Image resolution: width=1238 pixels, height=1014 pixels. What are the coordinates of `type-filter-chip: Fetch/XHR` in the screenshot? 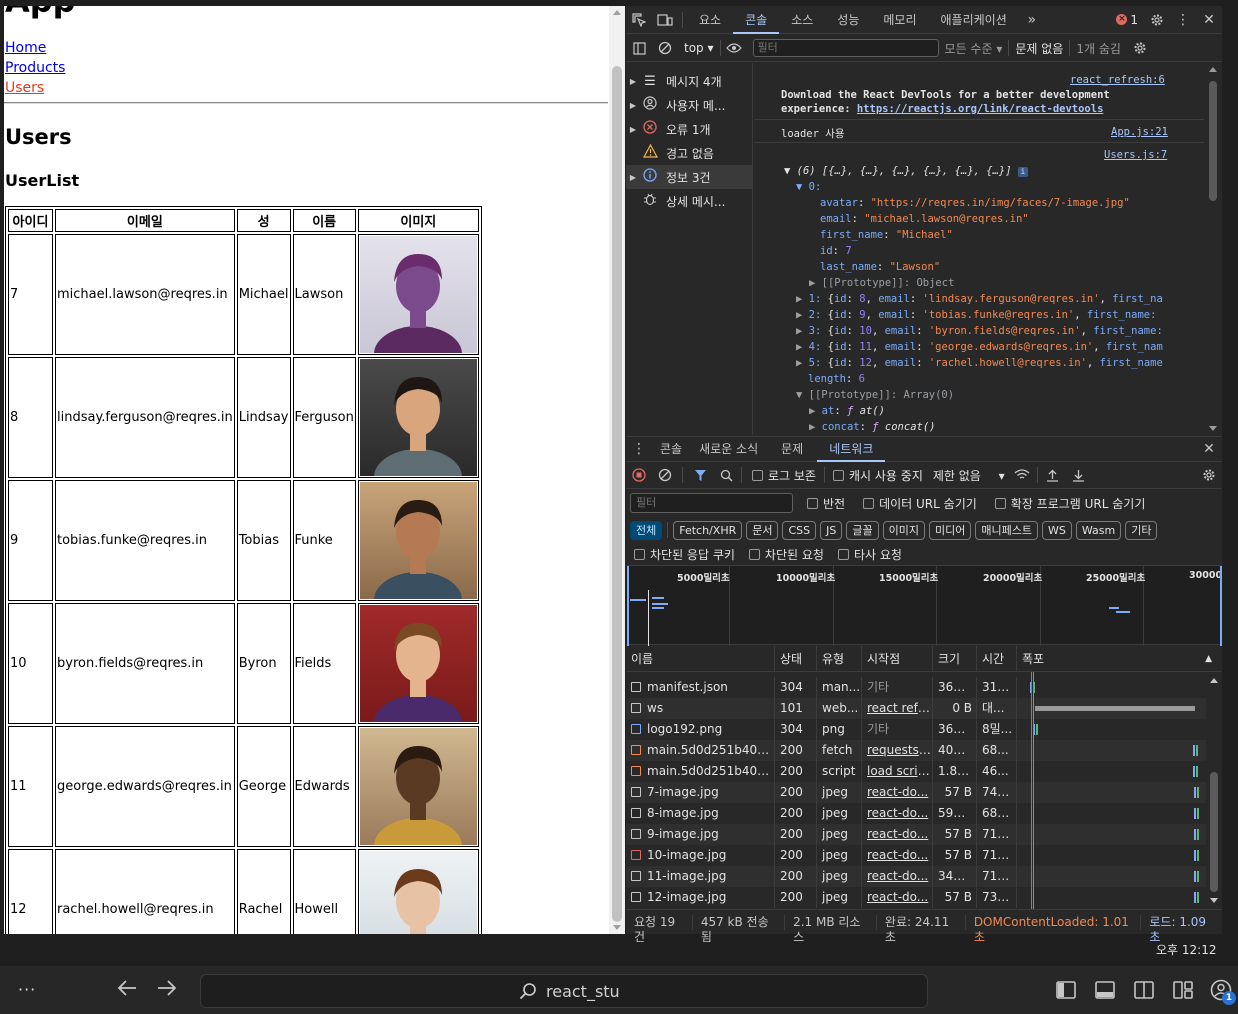 It's located at (708, 530).